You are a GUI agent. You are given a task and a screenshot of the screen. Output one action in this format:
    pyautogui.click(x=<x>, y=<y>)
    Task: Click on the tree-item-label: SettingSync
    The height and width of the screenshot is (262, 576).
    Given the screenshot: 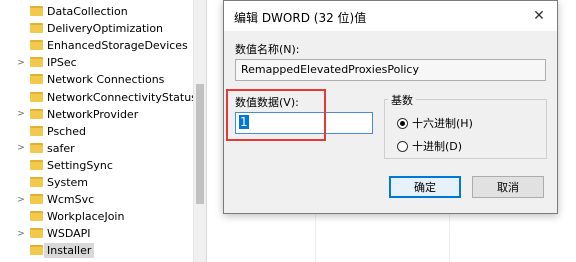 What is the action you would take?
    pyautogui.click(x=80, y=165)
    